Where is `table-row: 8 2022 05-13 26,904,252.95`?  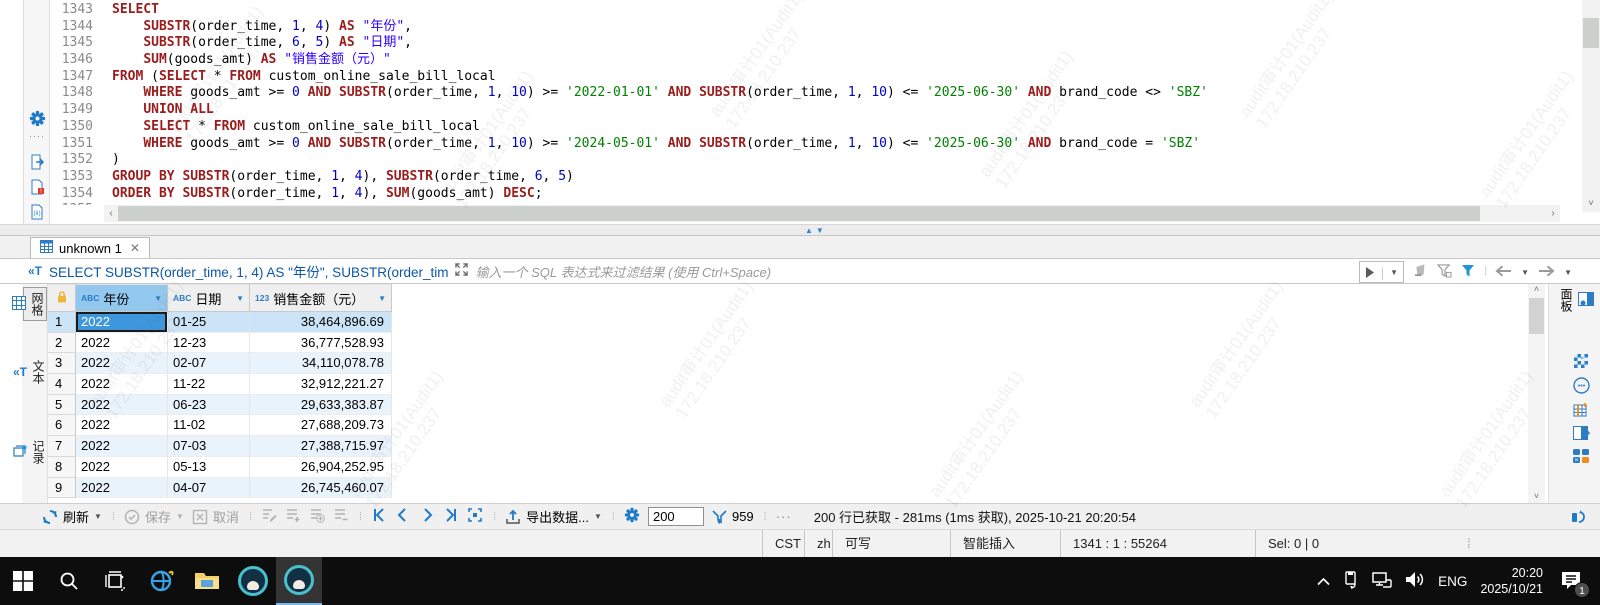
table-row: 8 2022 05-13 26,904,252.95 is located at coordinates (220, 467).